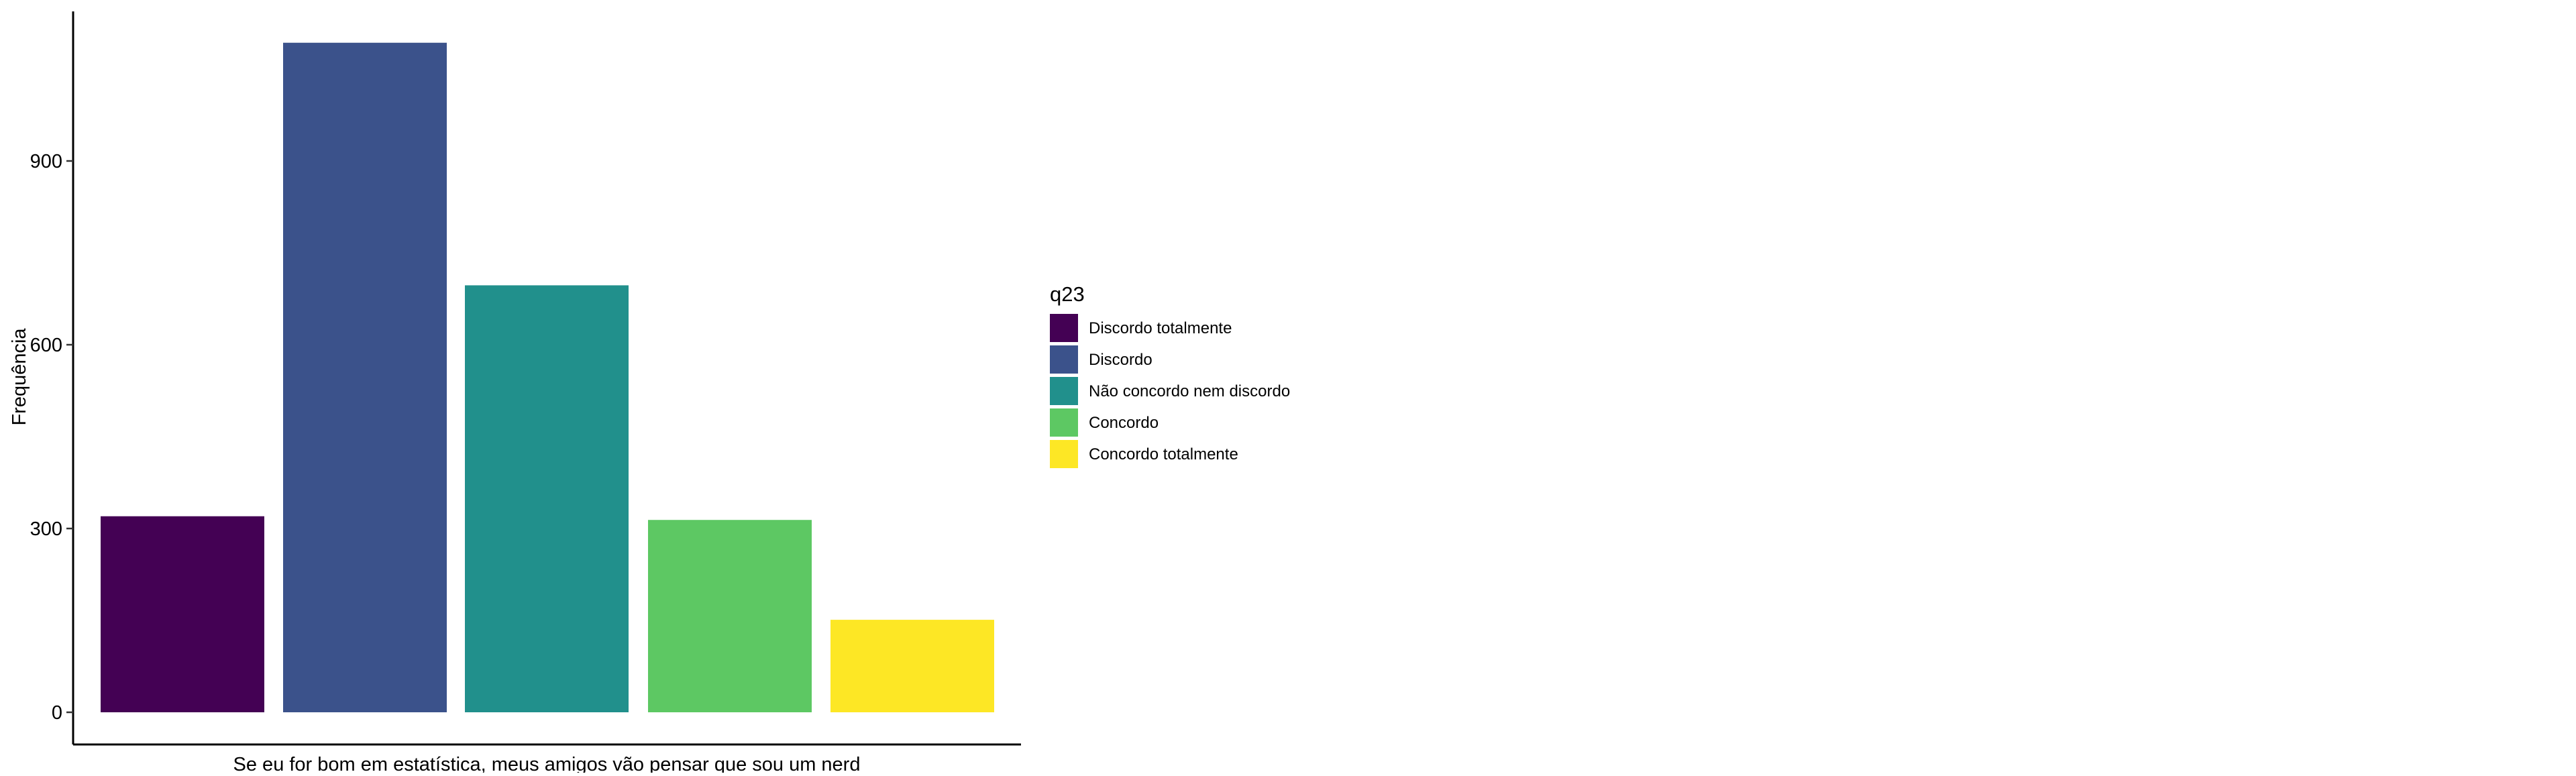 The height and width of the screenshot is (776, 2576). I want to click on legend-title: q23, so click(1067, 294).